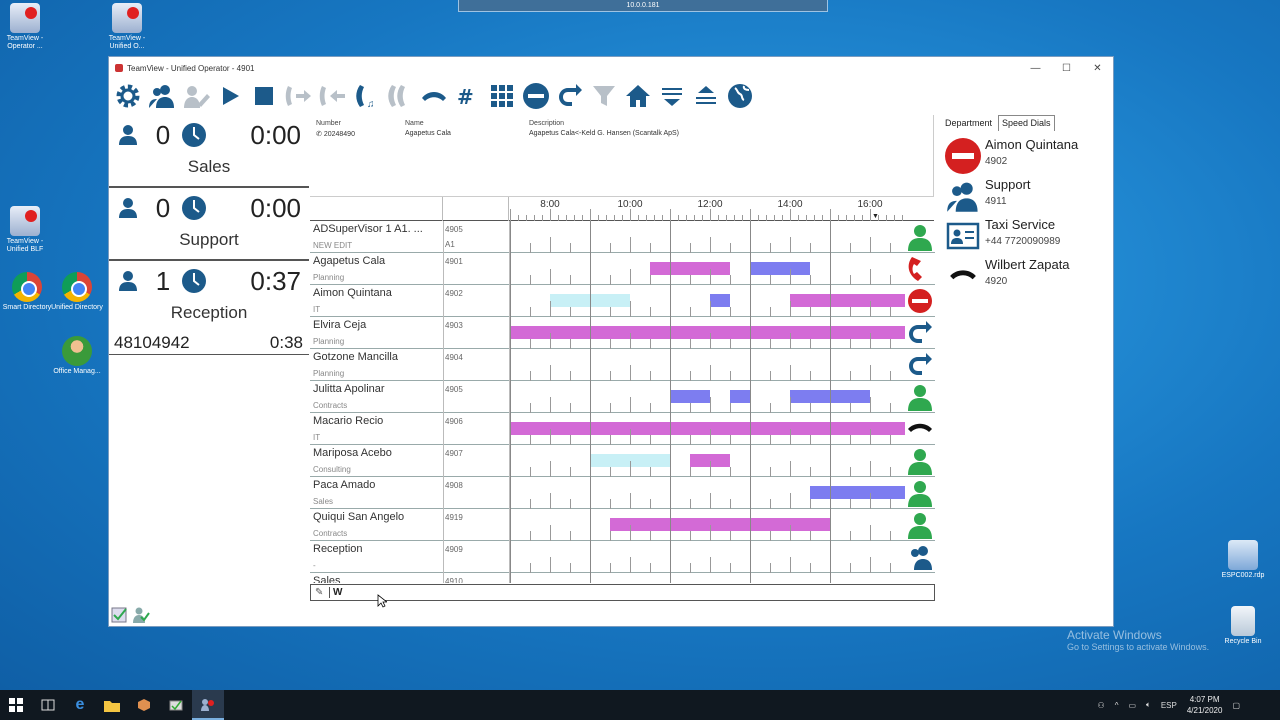 The height and width of the screenshot is (720, 1280). What do you see at coordinates (1025, 197) in the screenshot?
I see `speed-dial-item: Support 4911` at bounding box center [1025, 197].